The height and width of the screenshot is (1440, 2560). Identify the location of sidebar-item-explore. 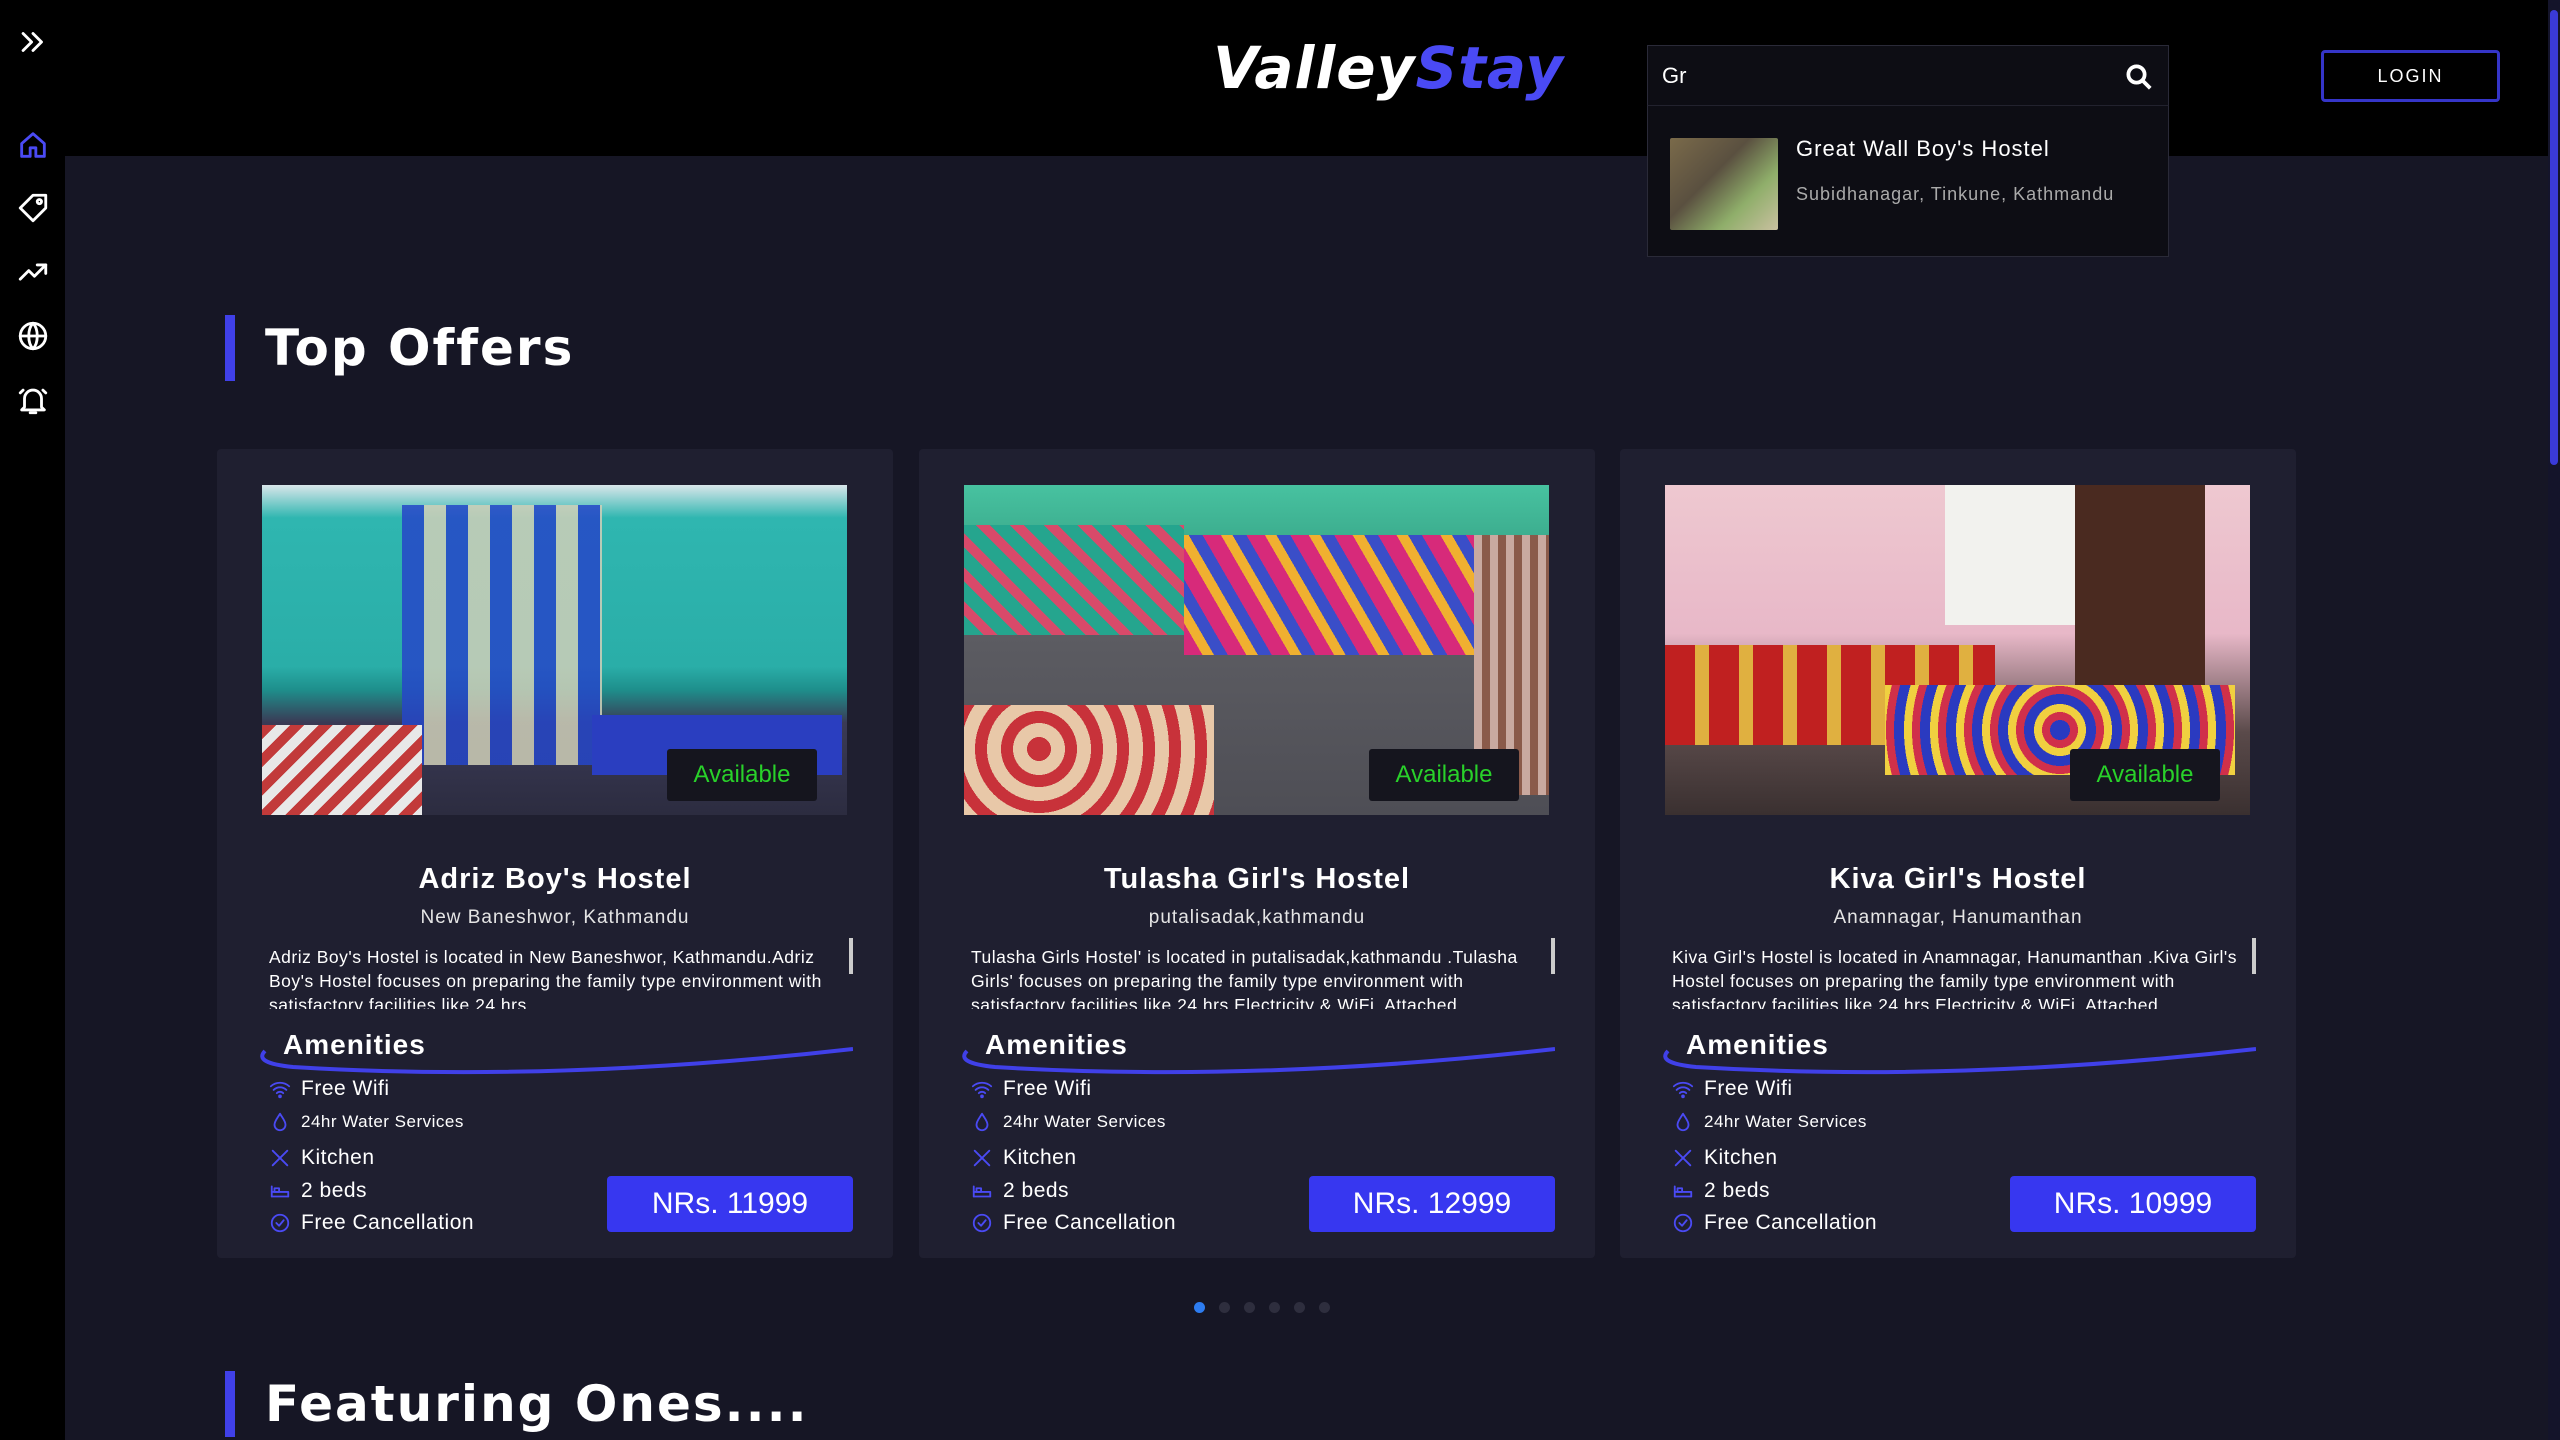
(32, 336).